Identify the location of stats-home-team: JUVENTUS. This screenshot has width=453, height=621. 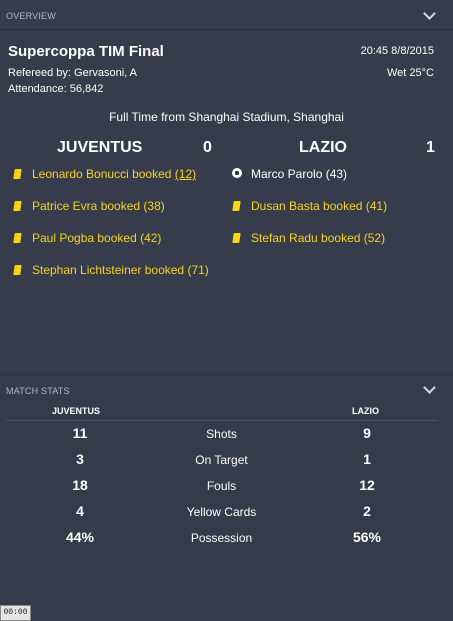
(76, 411).